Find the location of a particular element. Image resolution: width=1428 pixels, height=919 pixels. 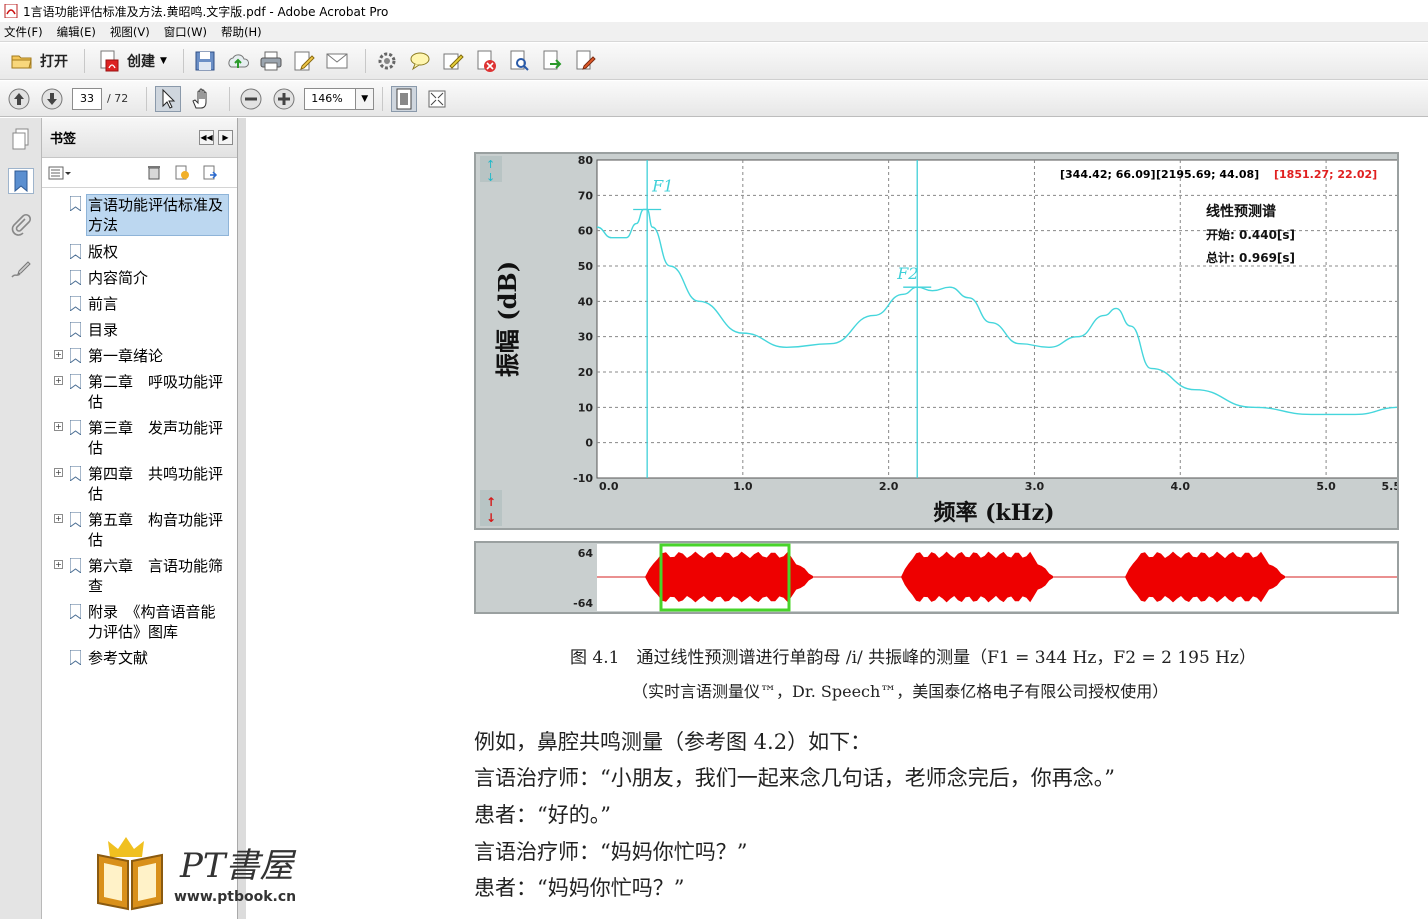

comment-icon is located at coordinates (420, 61).